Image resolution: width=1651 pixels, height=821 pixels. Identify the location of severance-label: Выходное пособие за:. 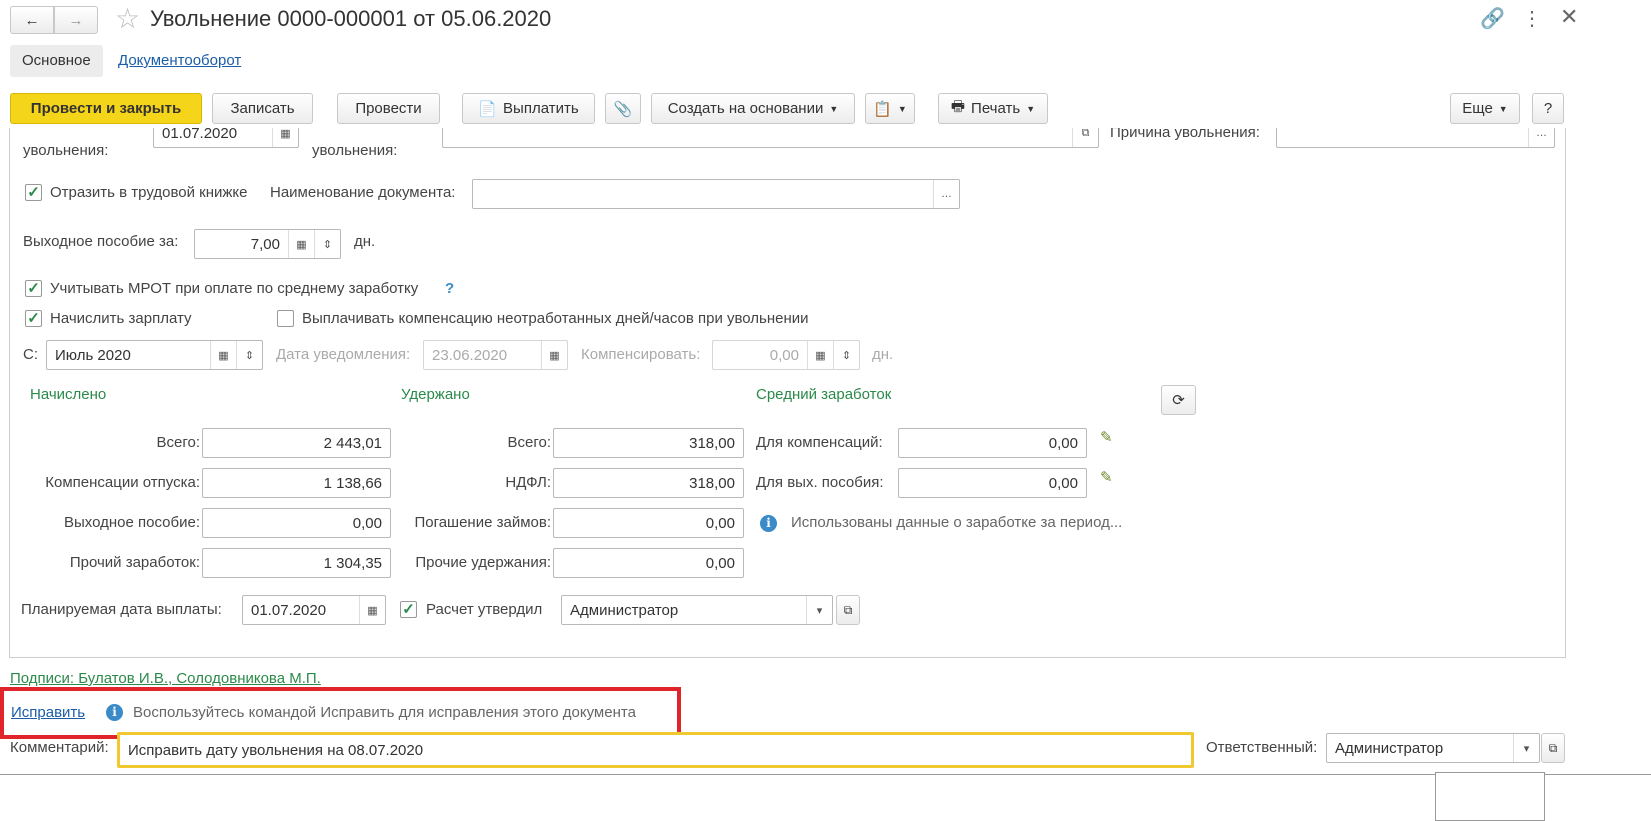
(101, 241).